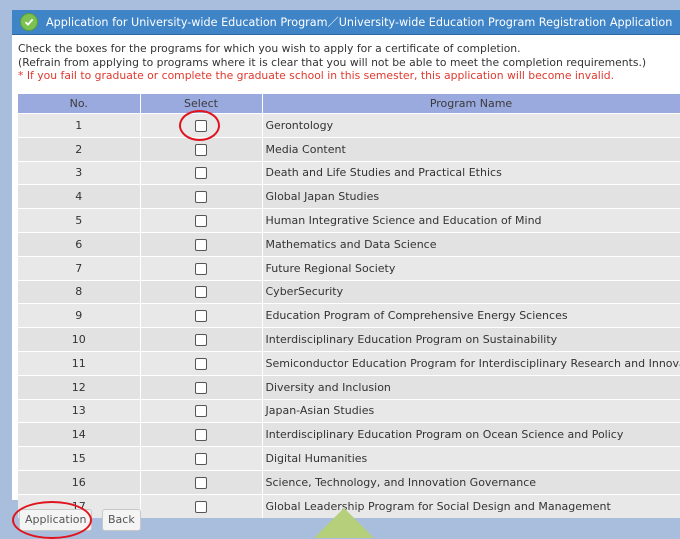  I want to click on table-row: 4 Global Japan Studies, so click(349, 196).